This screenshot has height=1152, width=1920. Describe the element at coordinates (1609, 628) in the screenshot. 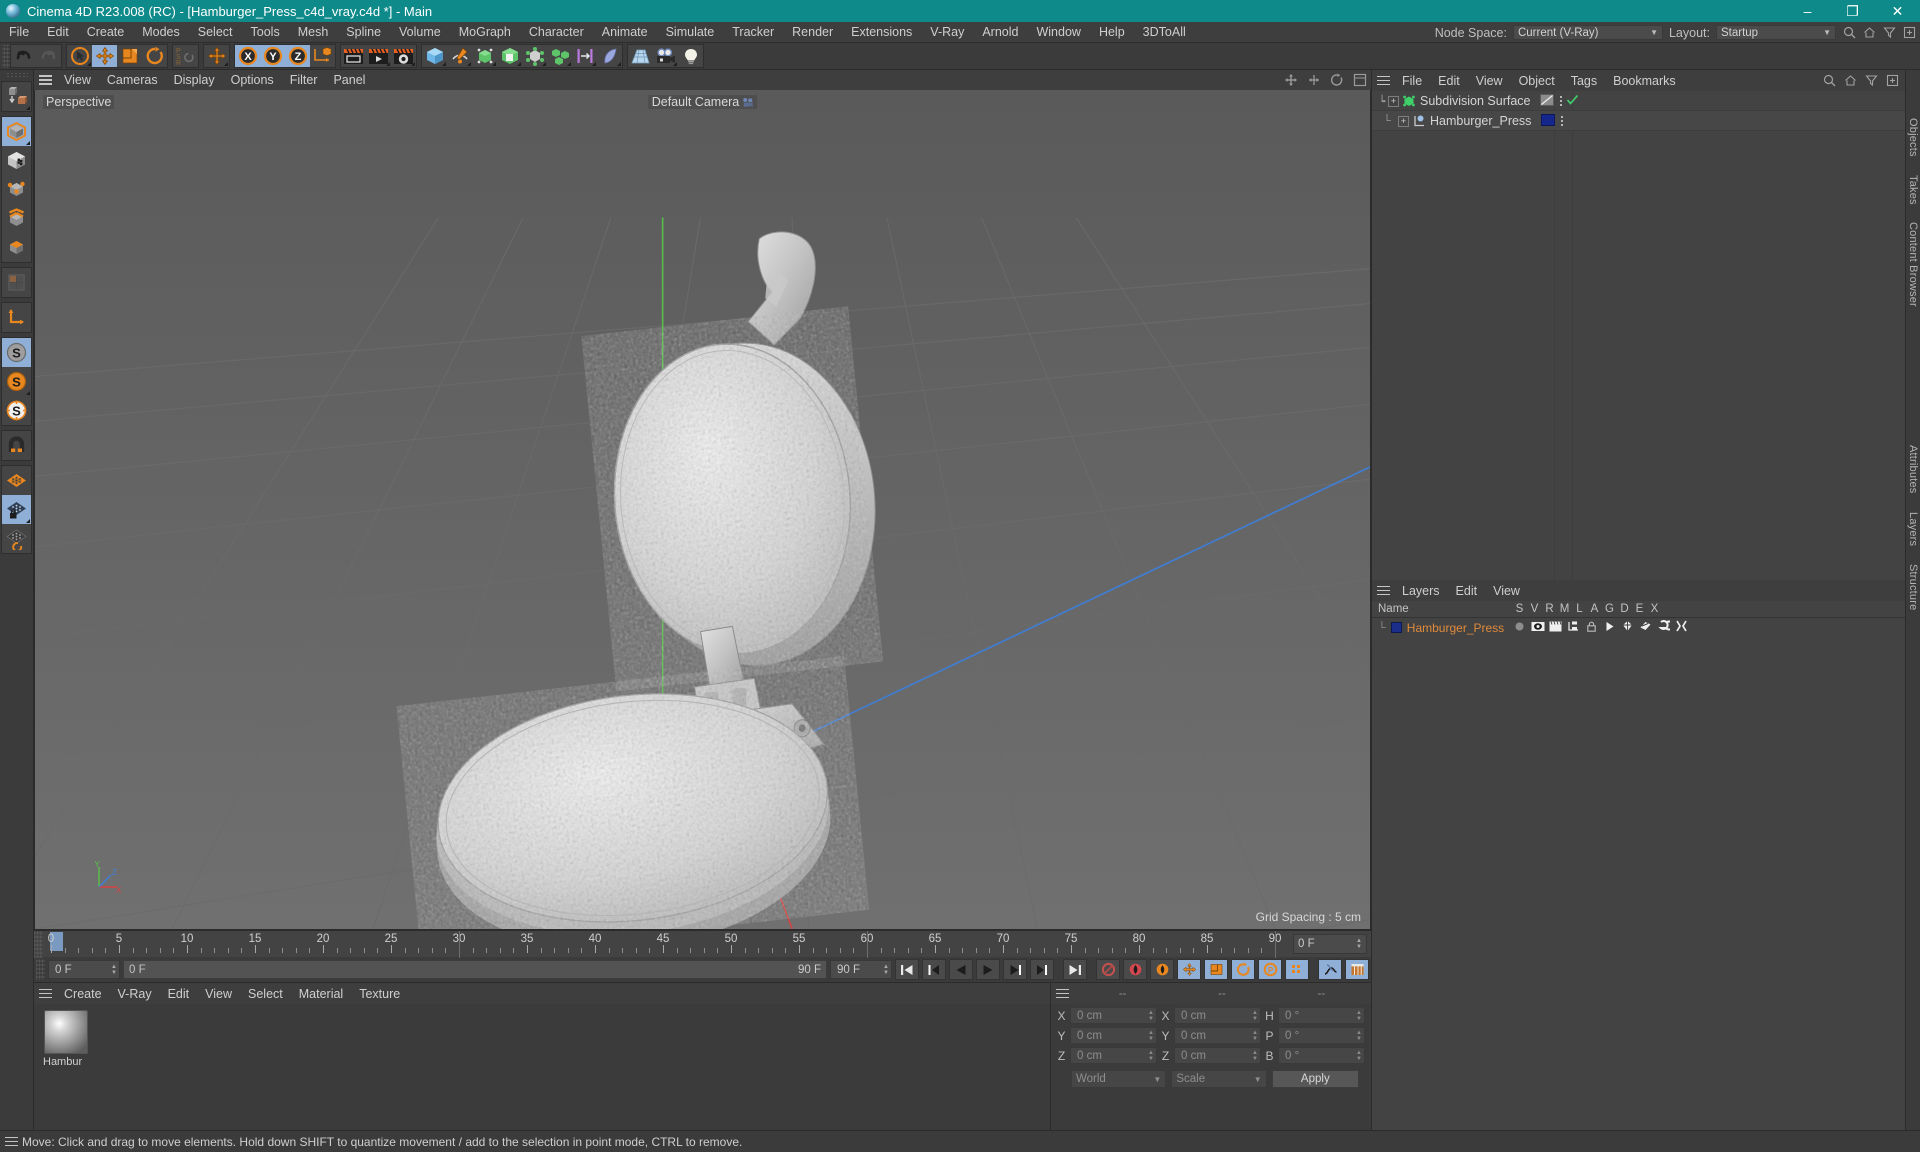

I see `animation-toggle-icon` at that location.